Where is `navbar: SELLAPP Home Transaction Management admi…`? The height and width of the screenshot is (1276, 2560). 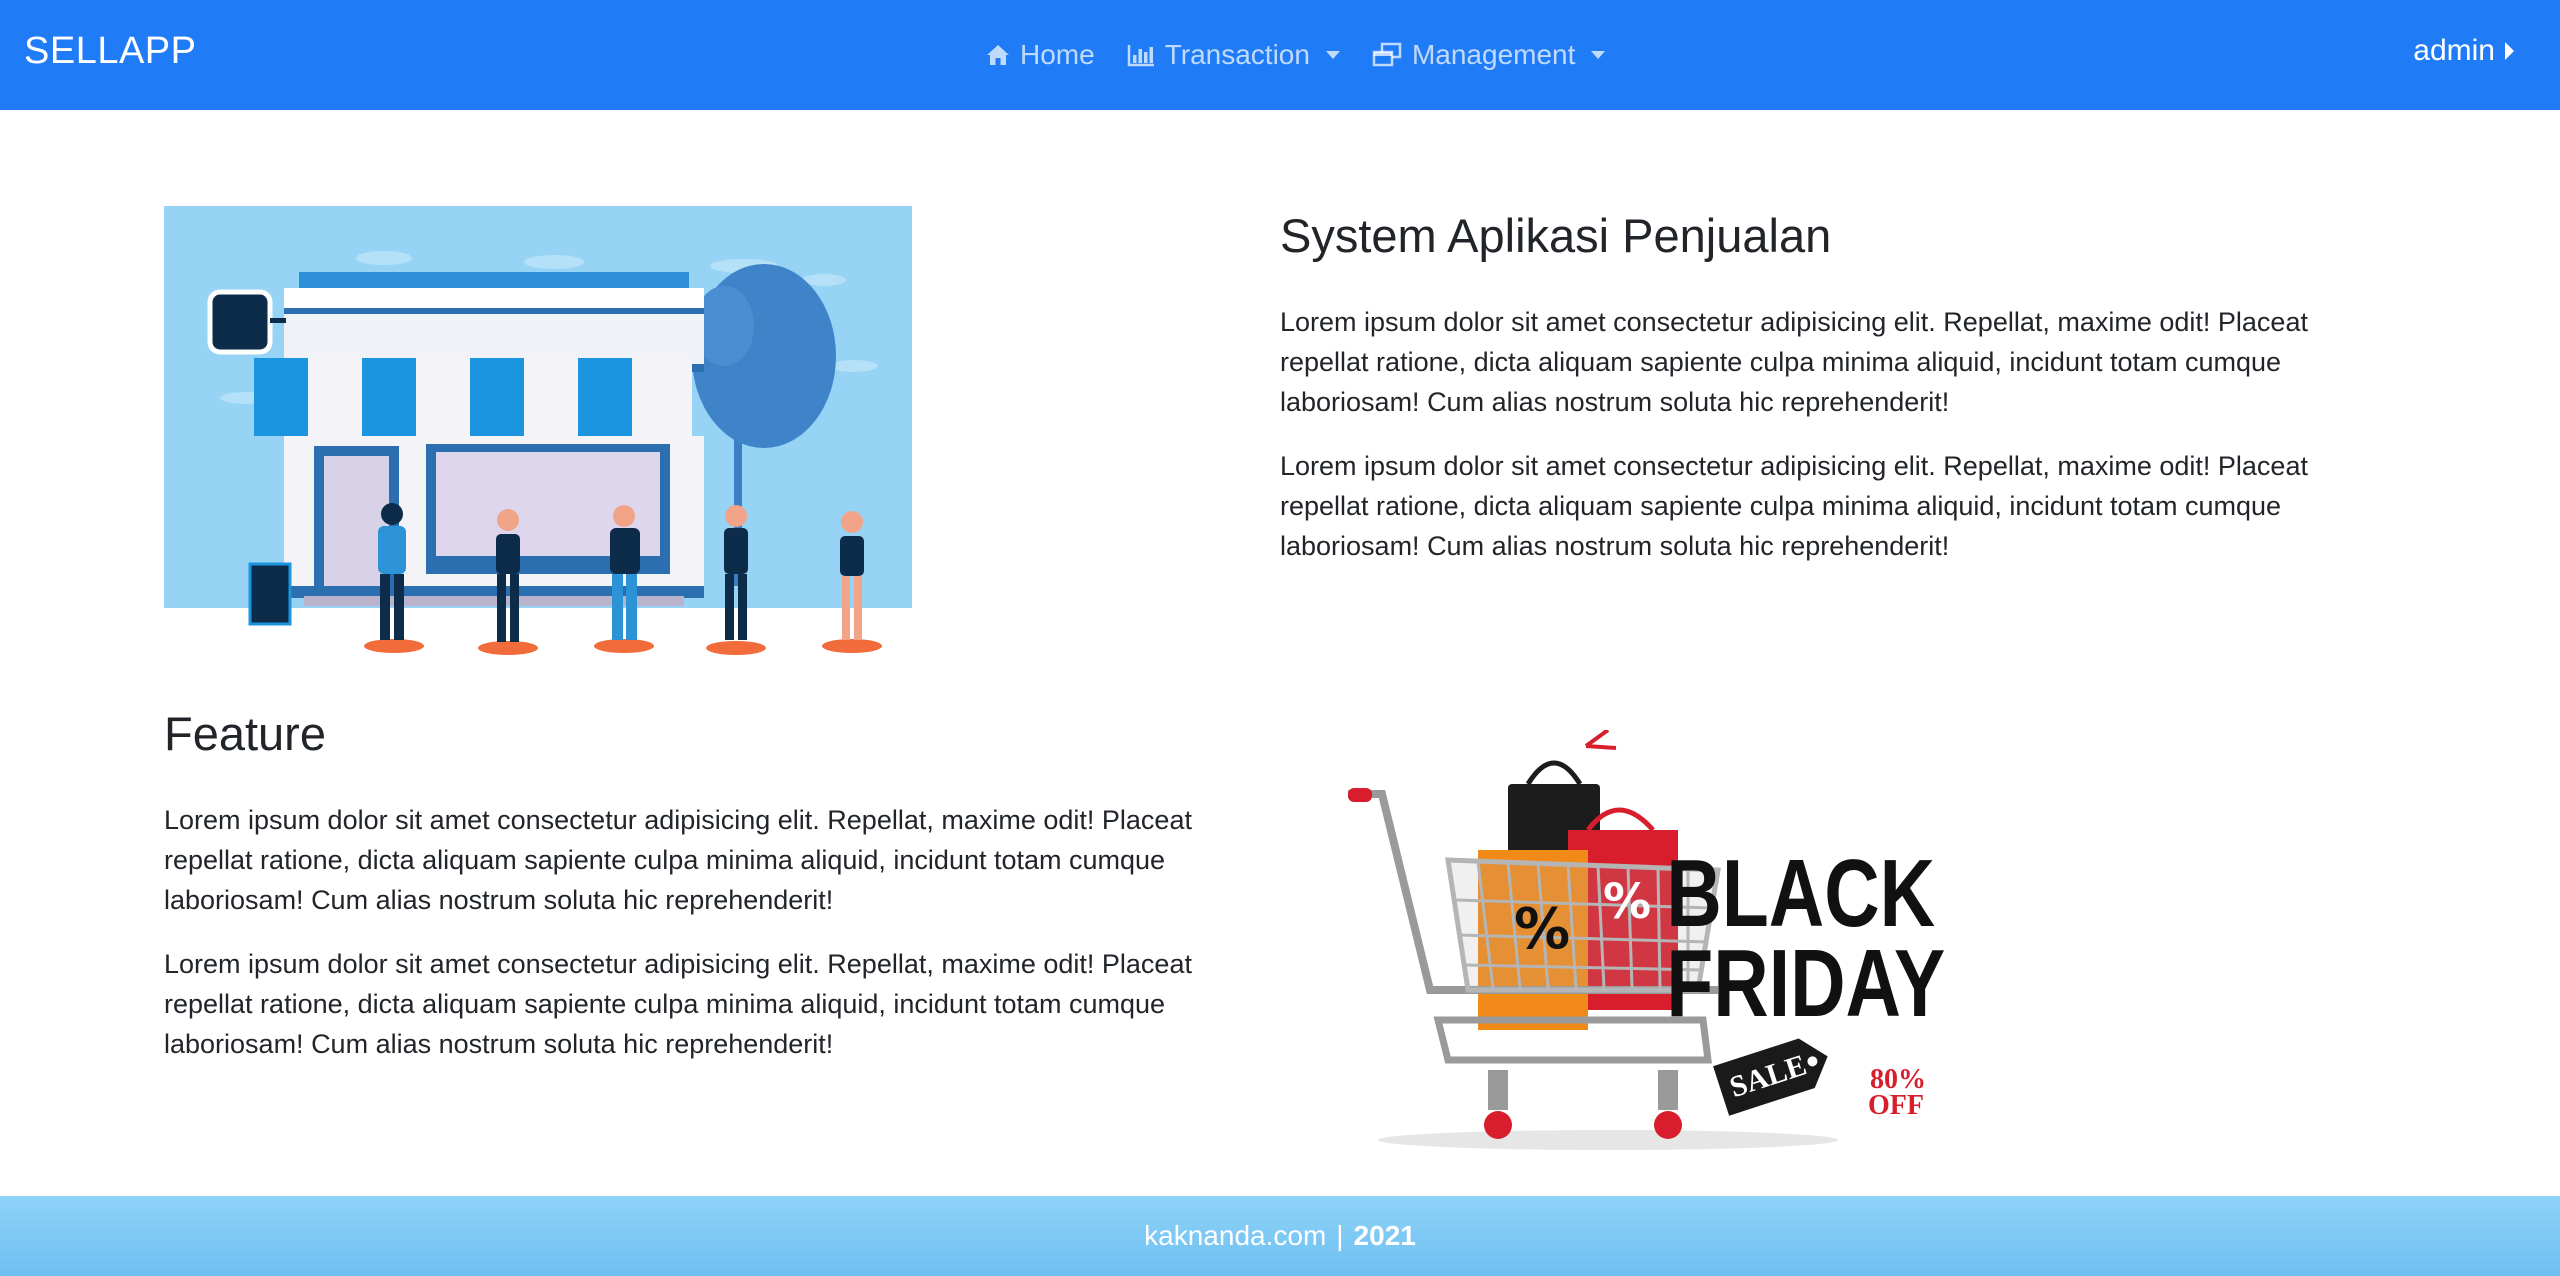 navbar: SELLAPP Home Transaction Management admi… is located at coordinates (1280, 55).